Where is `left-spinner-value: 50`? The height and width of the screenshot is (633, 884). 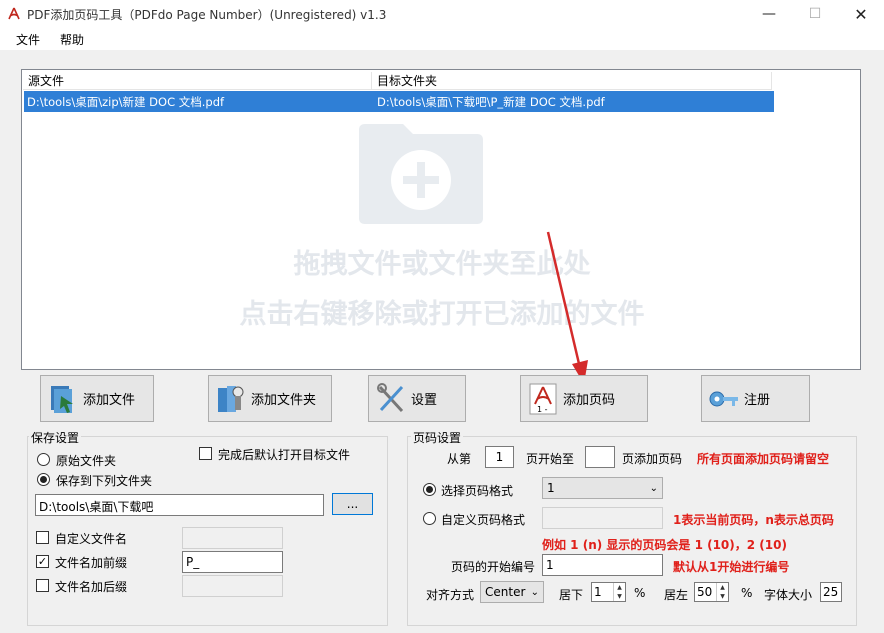 left-spinner-value: 50 is located at coordinates (705, 592).